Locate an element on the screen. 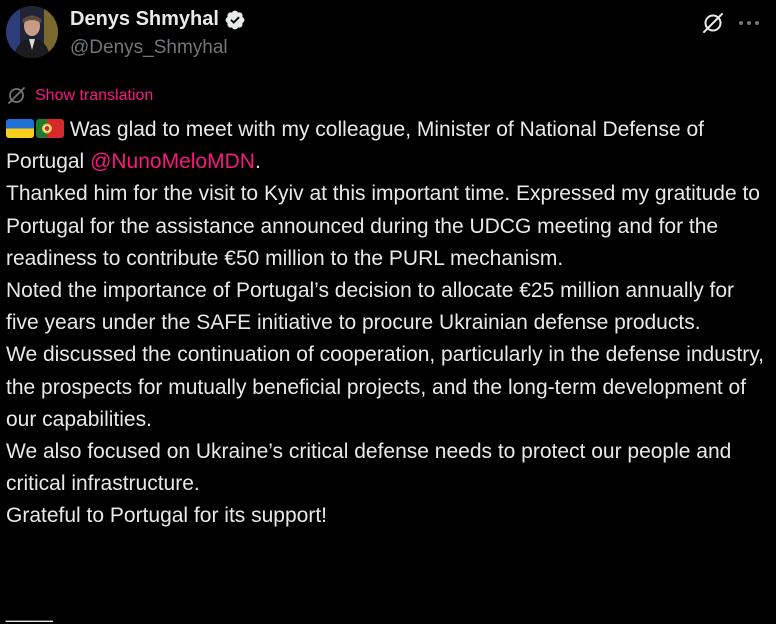 This screenshot has width=776, height=624. mention-link: @NunoMeloMDN is located at coordinates (172, 161).